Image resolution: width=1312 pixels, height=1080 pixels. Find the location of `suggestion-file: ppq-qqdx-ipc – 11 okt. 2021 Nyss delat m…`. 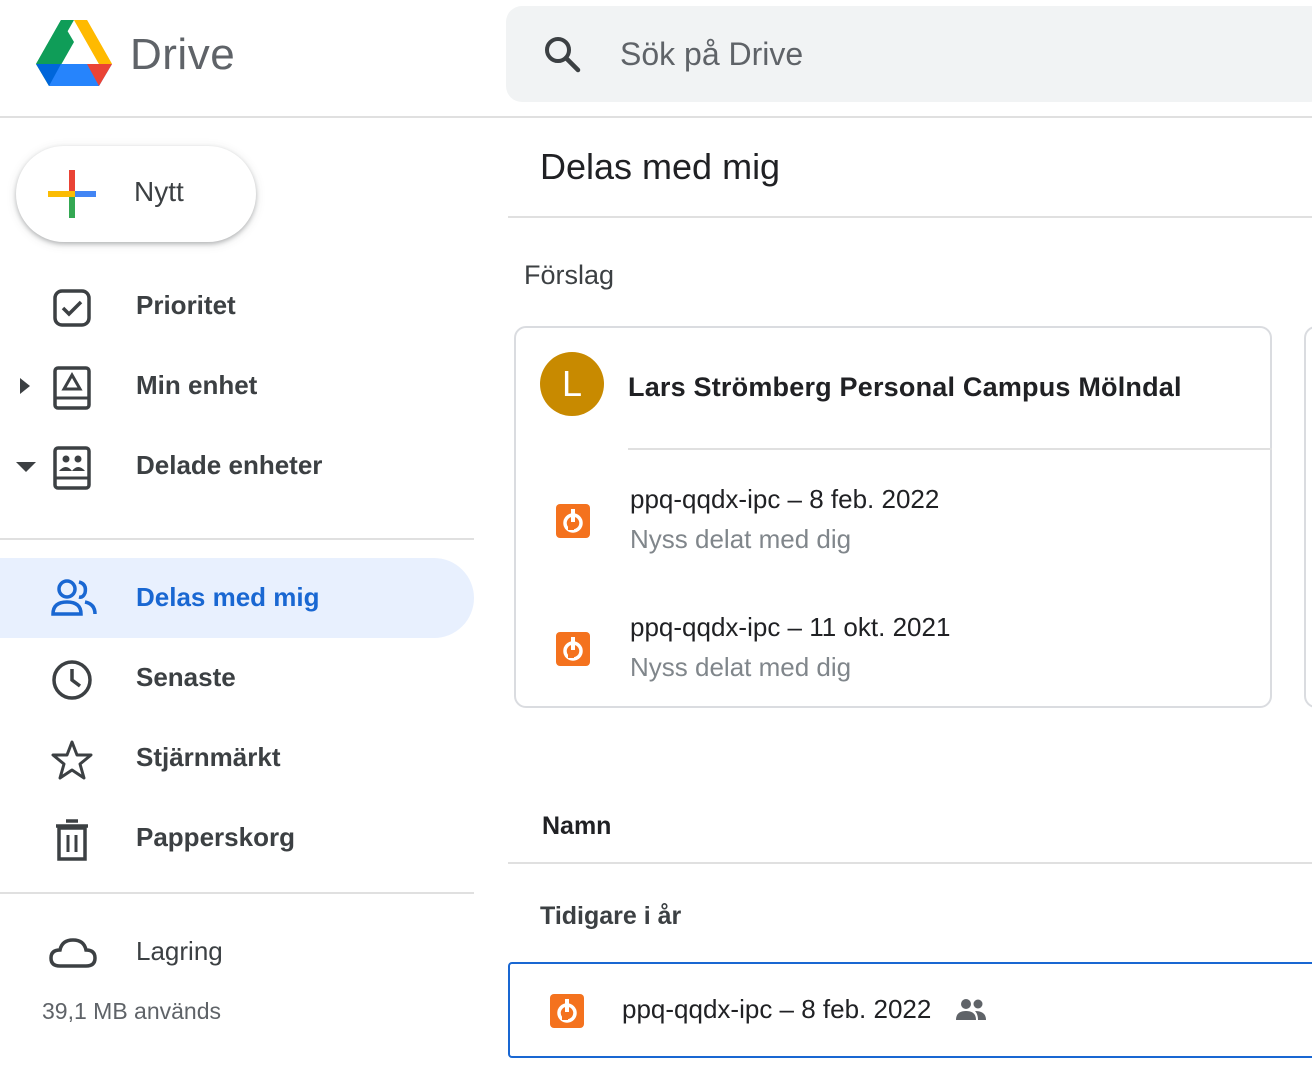

suggestion-file: ppq-qqdx-ipc – 11 okt. 2021 Nyss delat m… is located at coordinates (893, 655).